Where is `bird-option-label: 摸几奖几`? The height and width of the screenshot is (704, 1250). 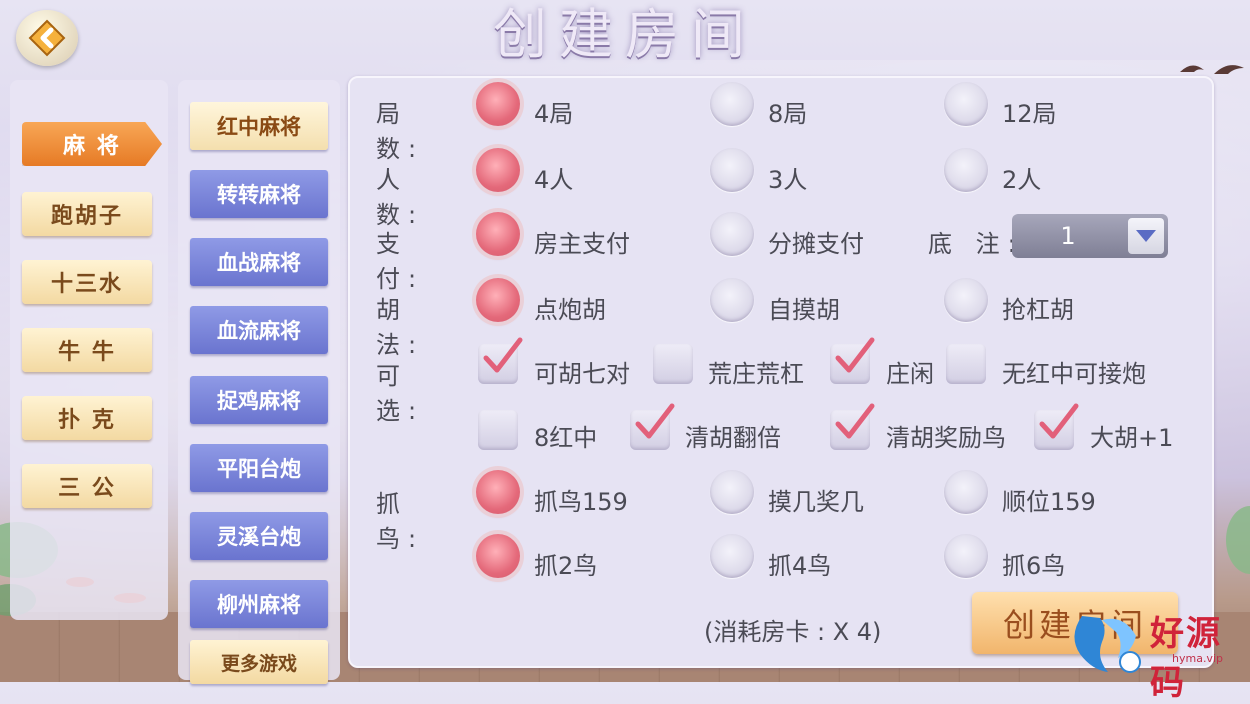
bird-option-label: 摸几奖几 is located at coordinates (816, 502).